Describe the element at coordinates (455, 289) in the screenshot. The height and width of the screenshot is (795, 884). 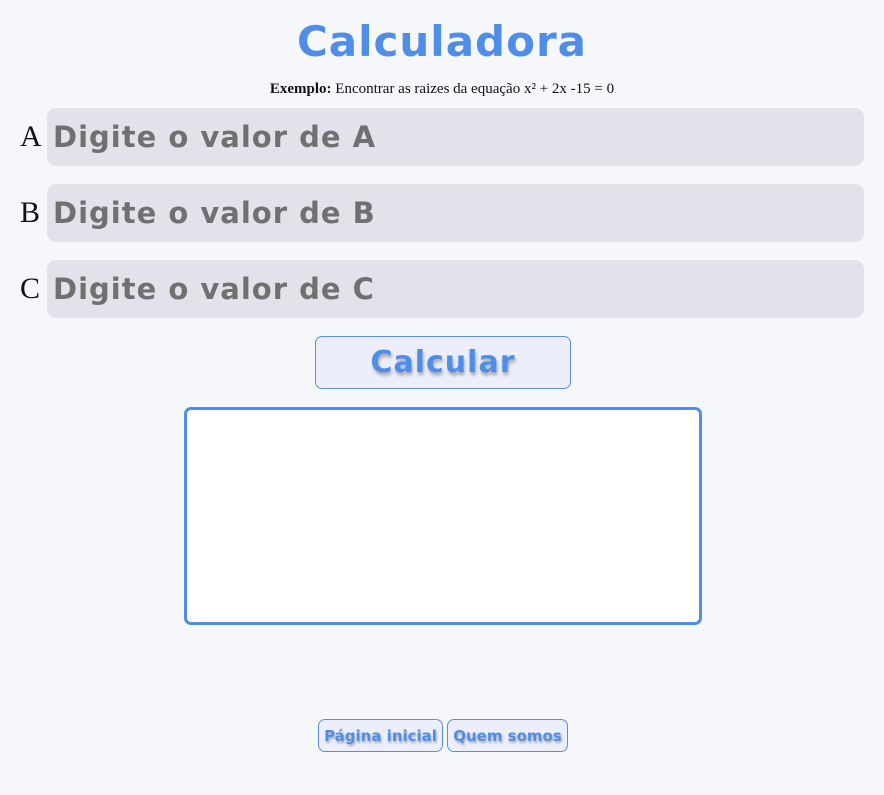
I see `value-c-input` at that location.